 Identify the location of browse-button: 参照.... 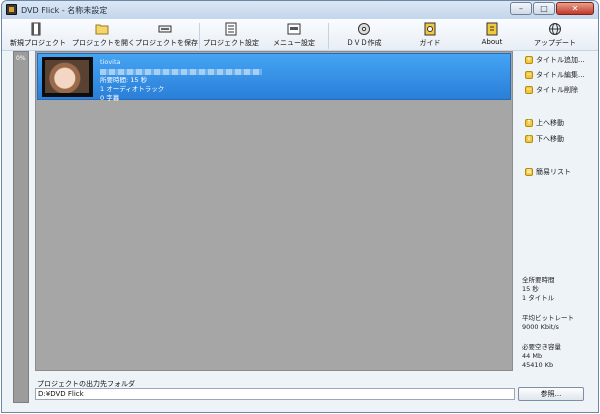
(551, 394).